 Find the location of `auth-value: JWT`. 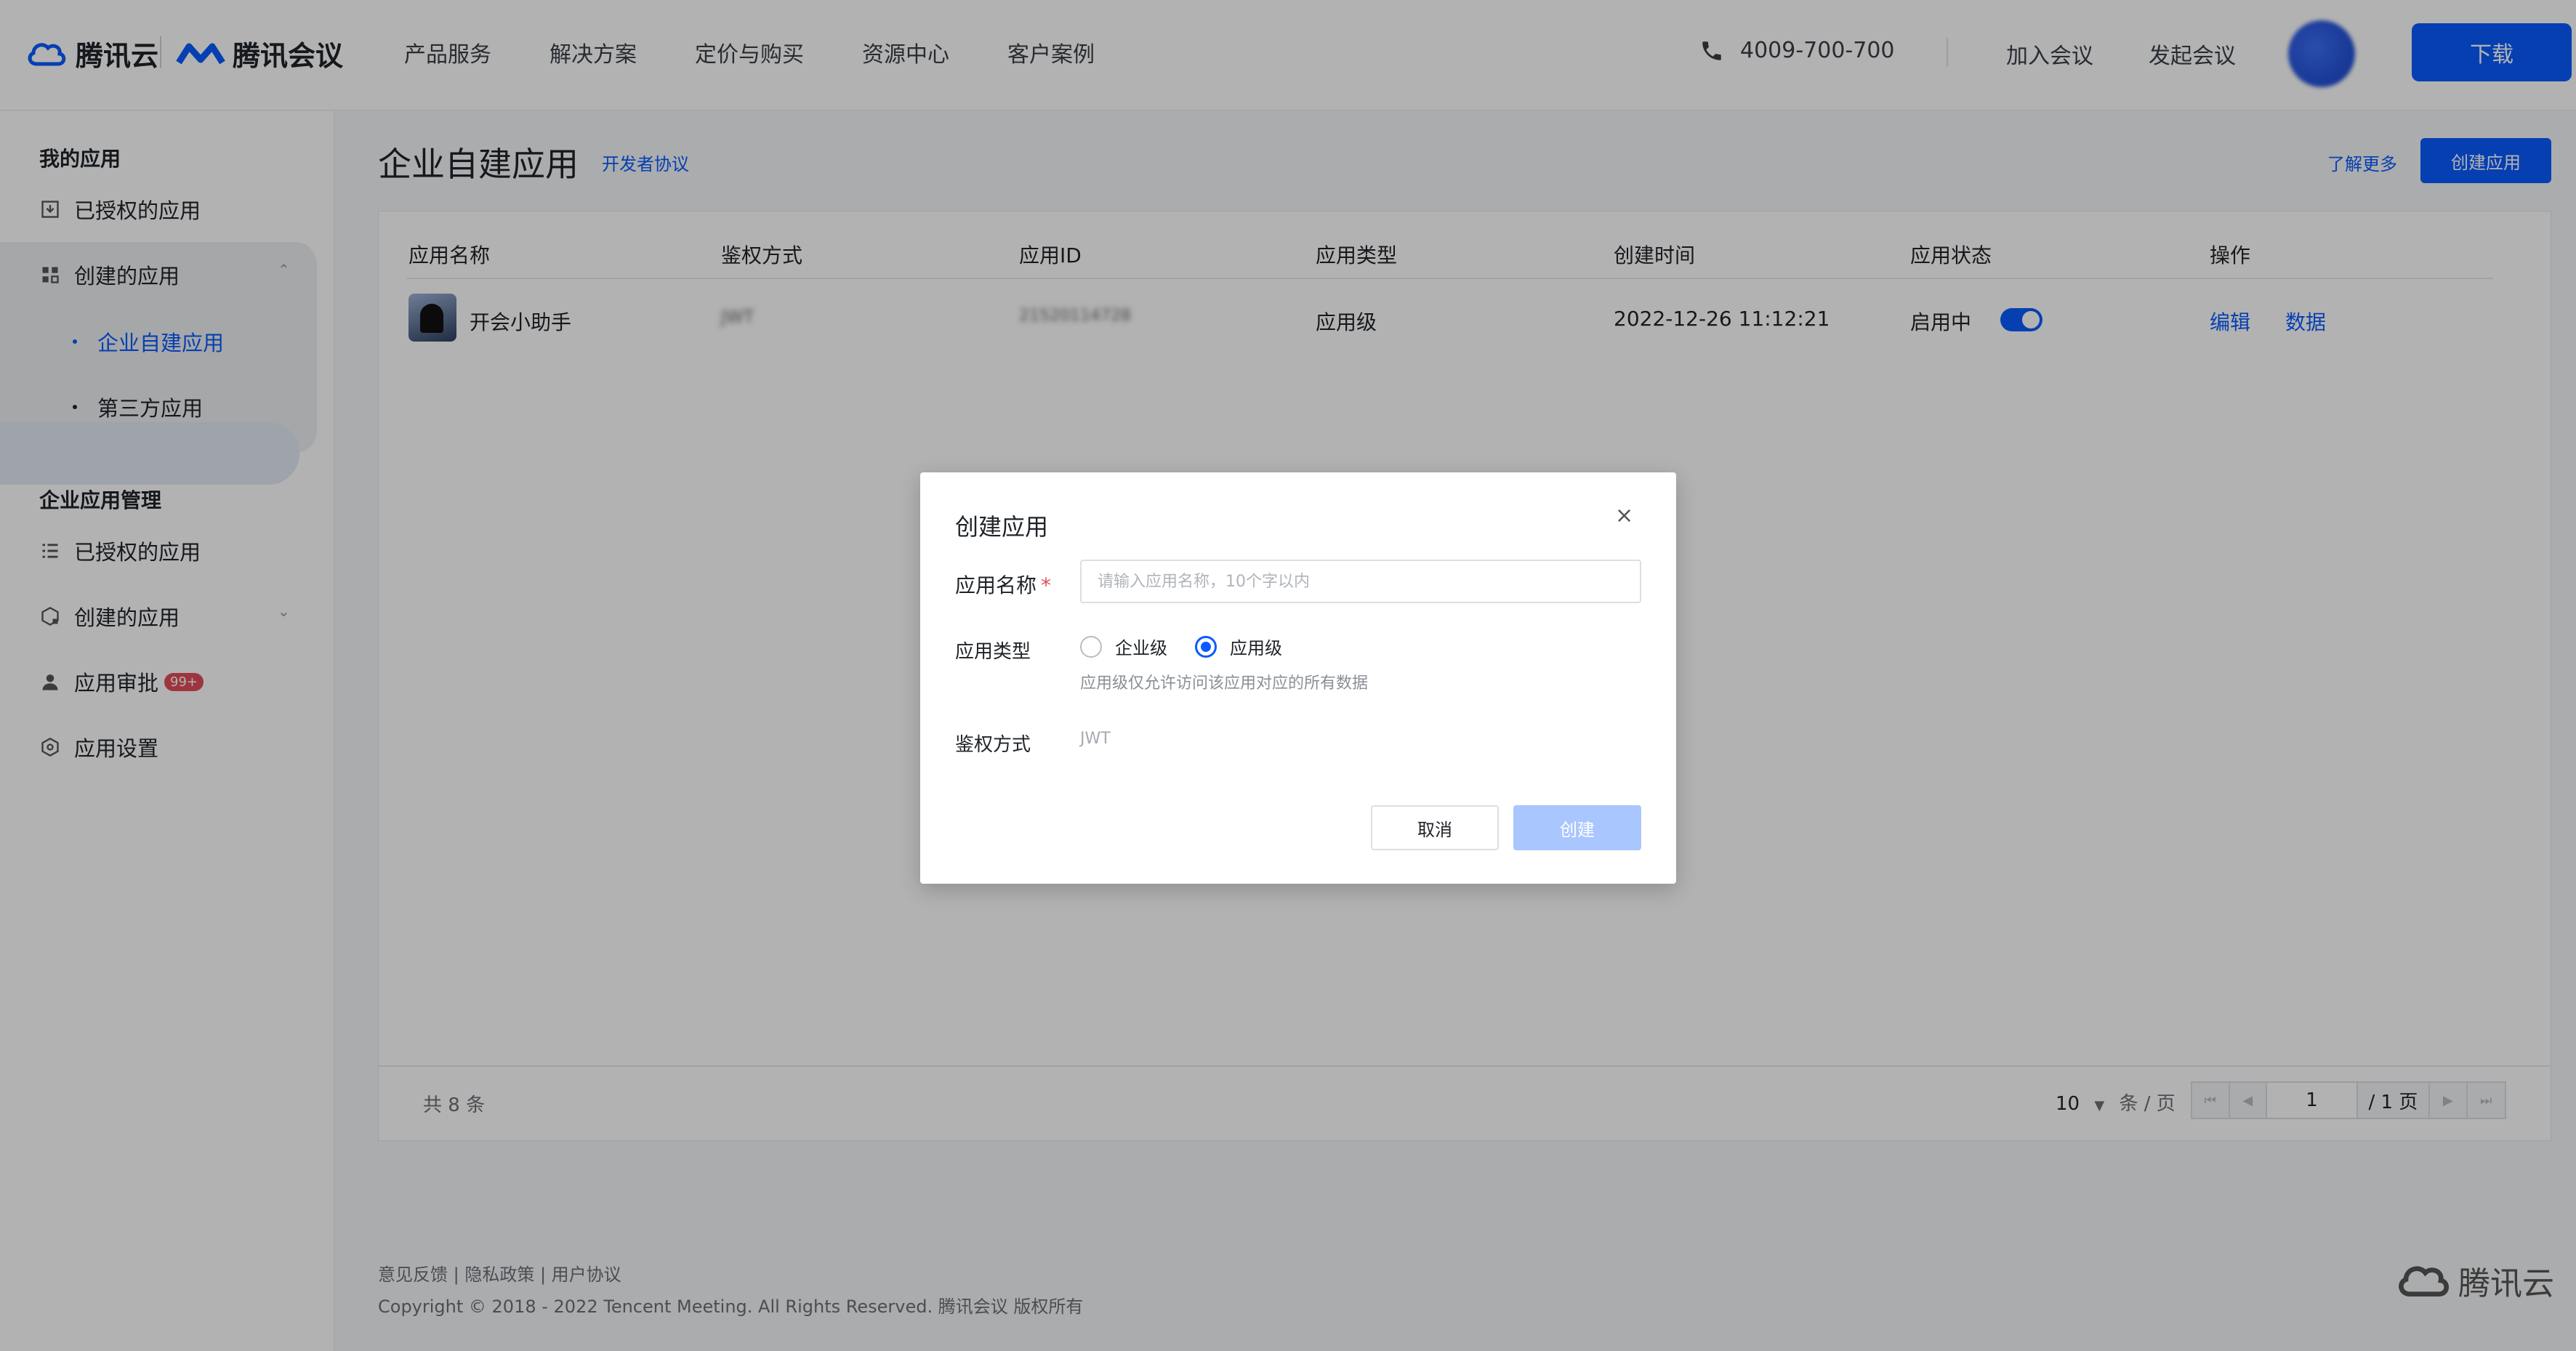

auth-value: JWT is located at coordinates (1095, 739).